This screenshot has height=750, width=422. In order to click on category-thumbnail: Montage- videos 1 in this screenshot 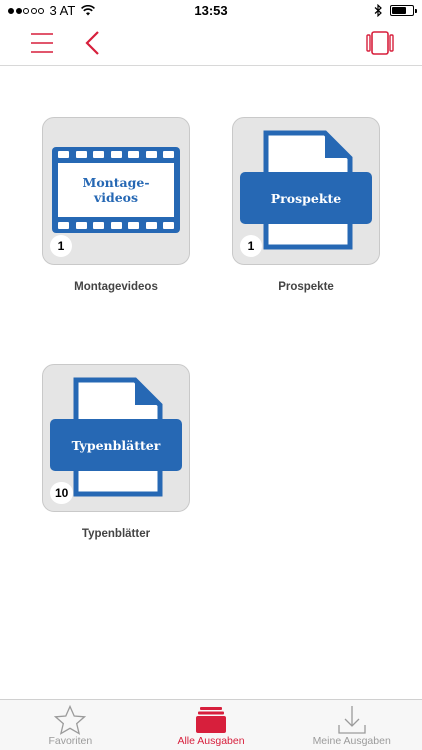, I will do `click(116, 191)`.